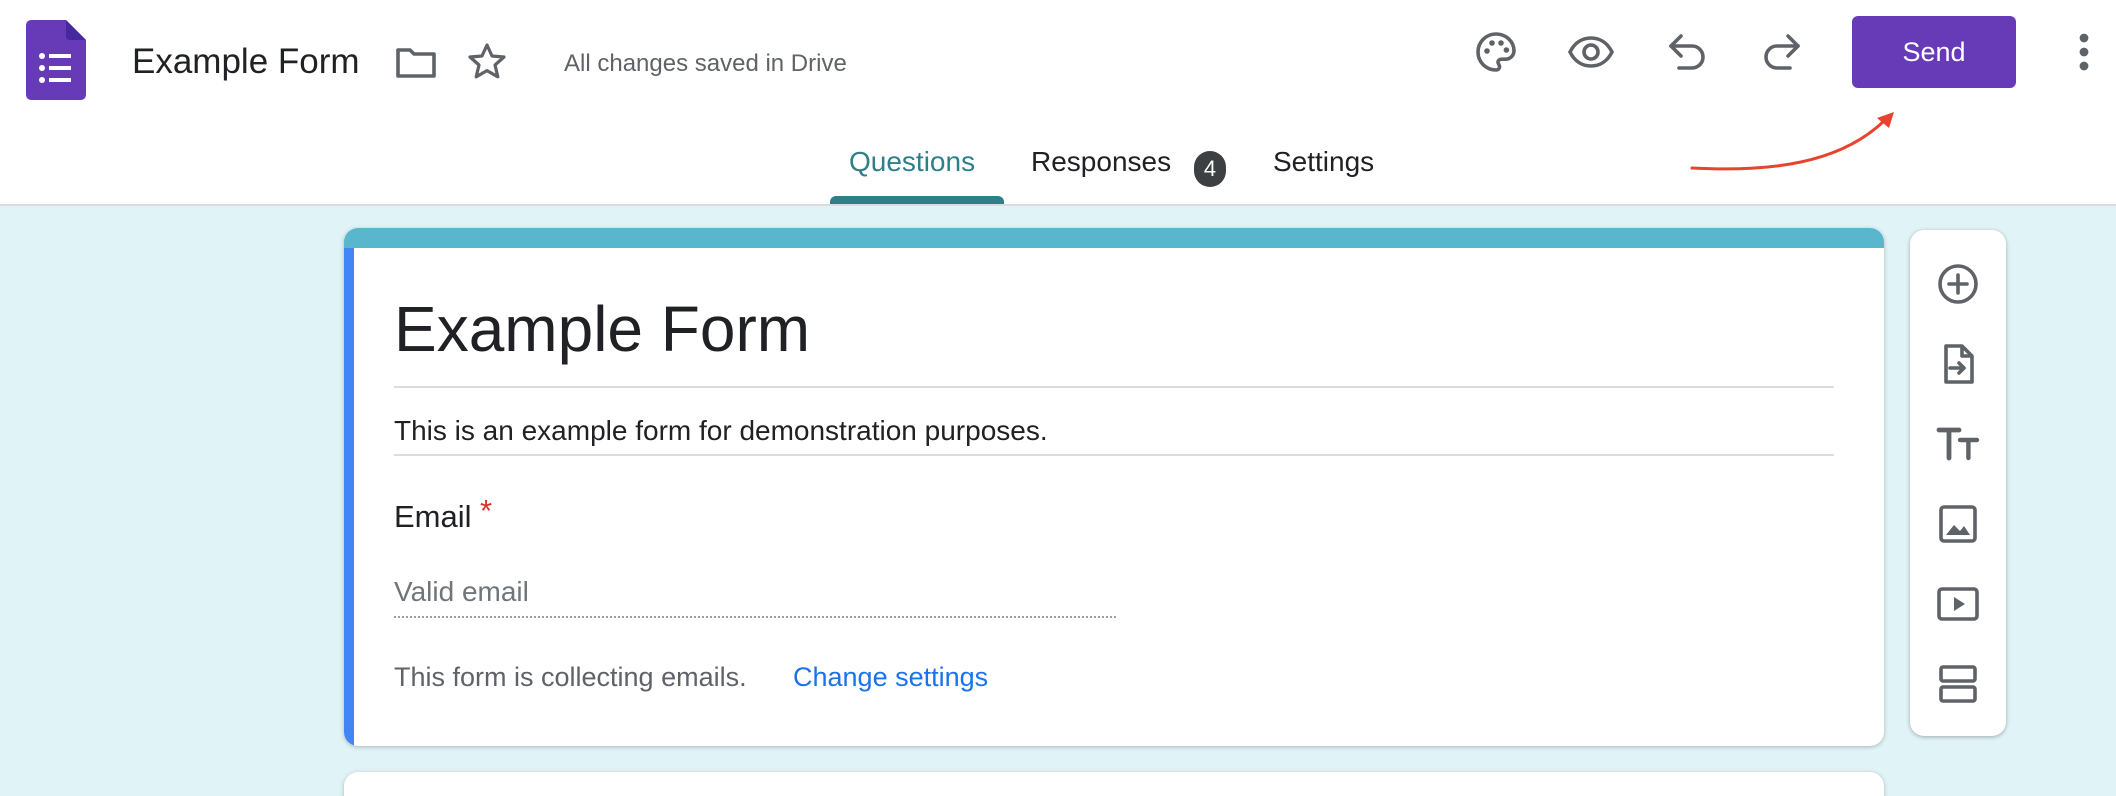 This screenshot has height=796, width=2116. I want to click on palette-icon, so click(1496, 52).